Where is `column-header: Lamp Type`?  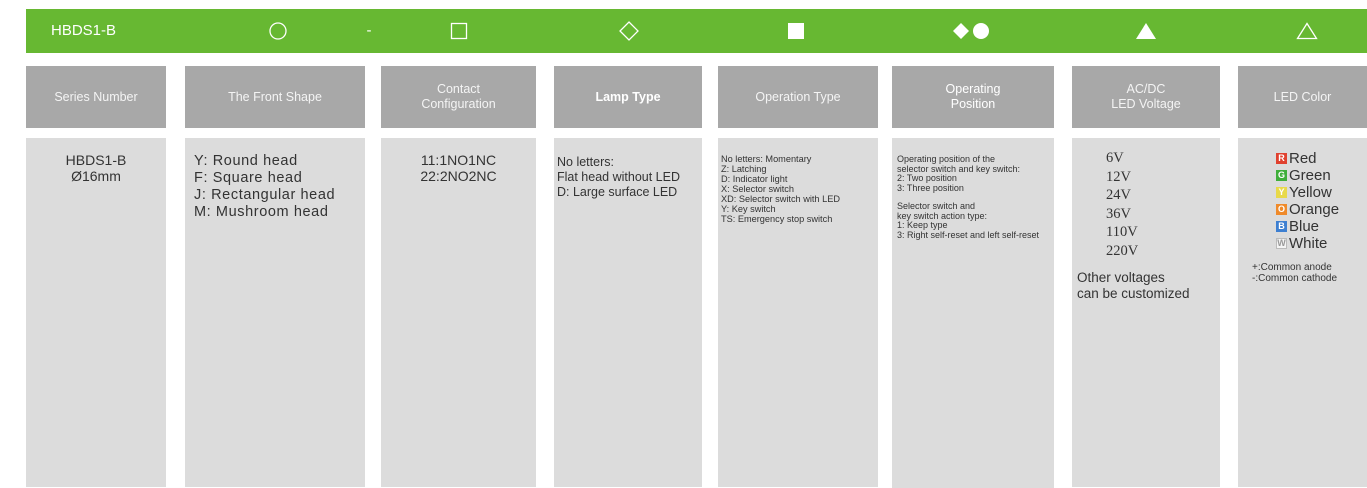 column-header: Lamp Type is located at coordinates (628, 97).